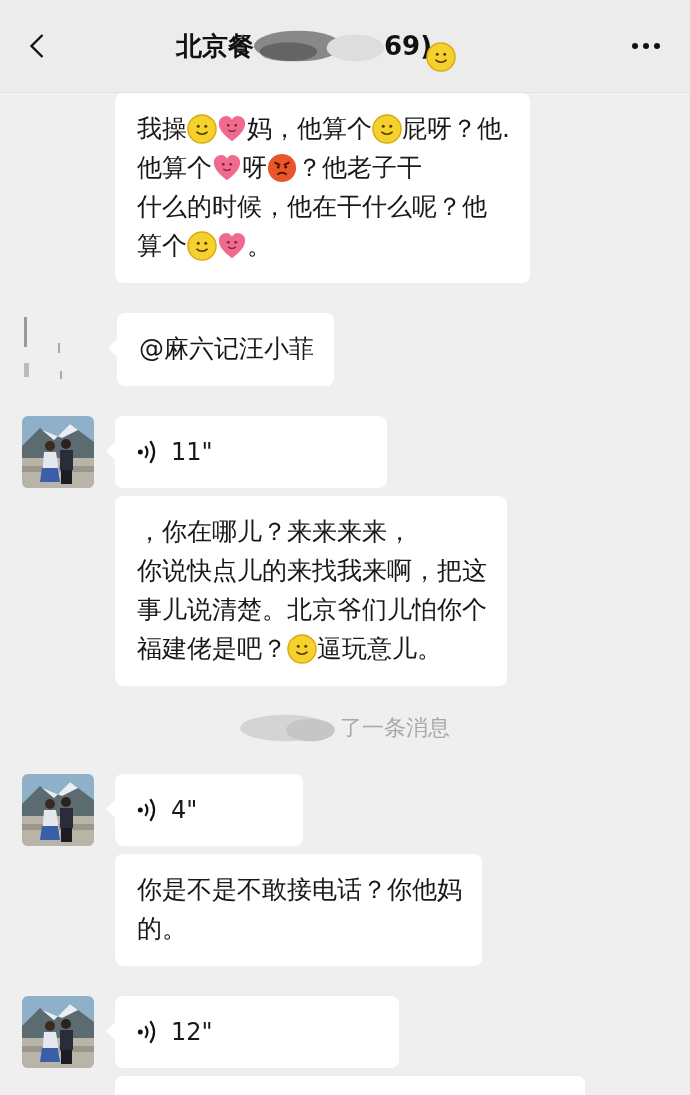 The image size is (690, 1095). What do you see at coordinates (226, 349) in the screenshot?
I see `message-text: @麻六记汪小菲` at bounding box center [226, 349].